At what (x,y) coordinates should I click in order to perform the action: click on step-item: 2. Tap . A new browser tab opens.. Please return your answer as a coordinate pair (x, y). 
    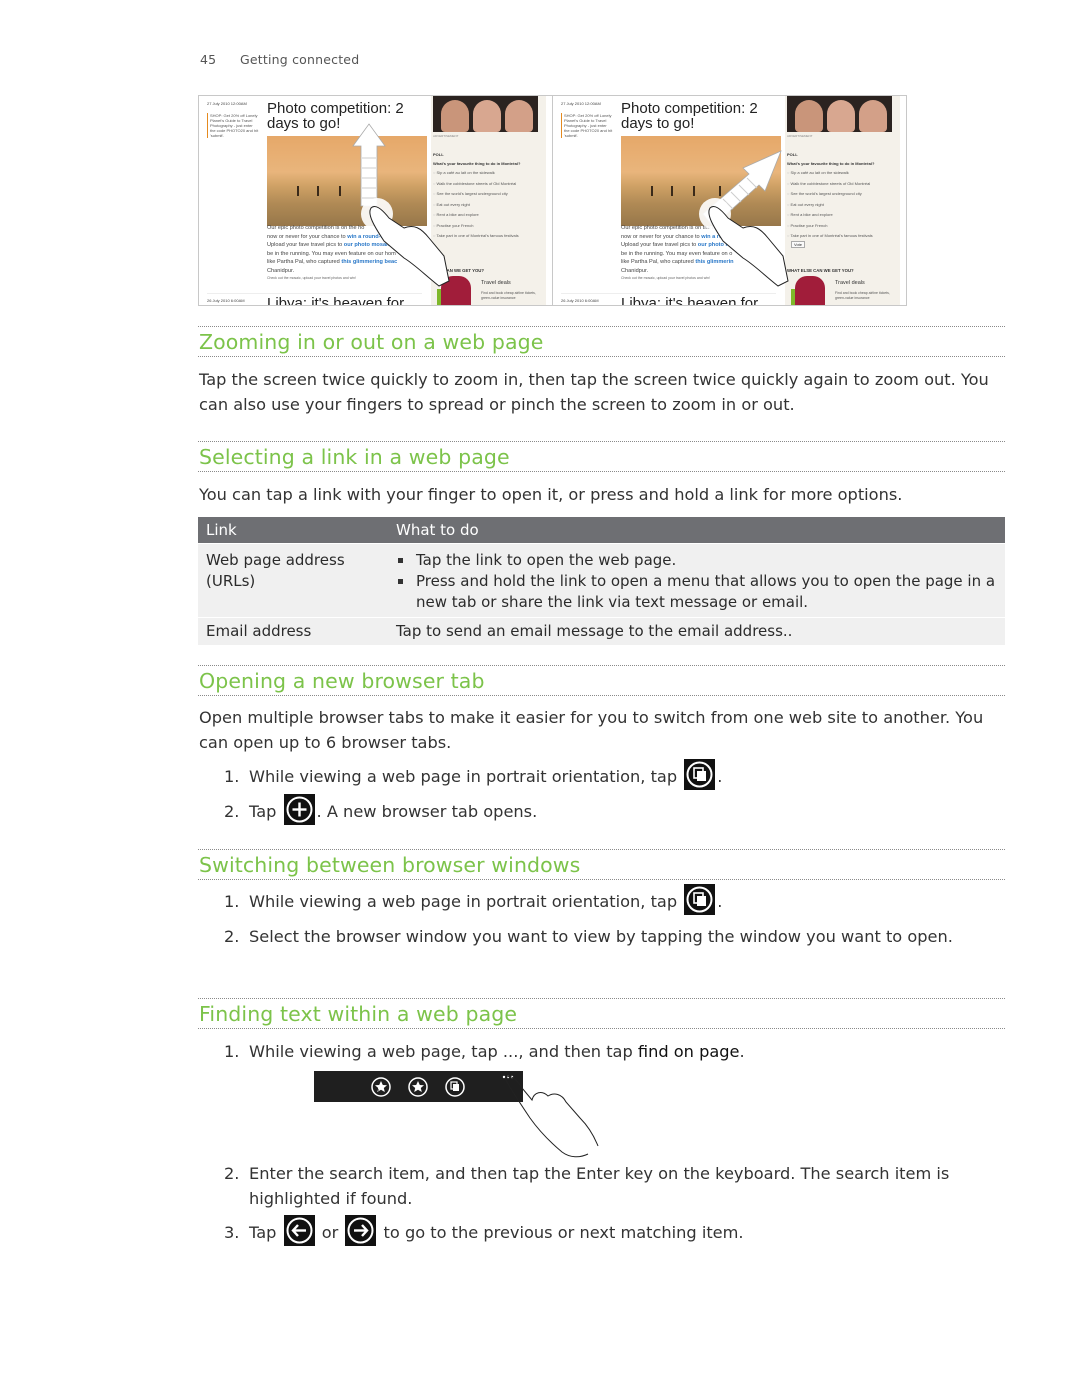
    Looking at the image, I should click on (614, 809).